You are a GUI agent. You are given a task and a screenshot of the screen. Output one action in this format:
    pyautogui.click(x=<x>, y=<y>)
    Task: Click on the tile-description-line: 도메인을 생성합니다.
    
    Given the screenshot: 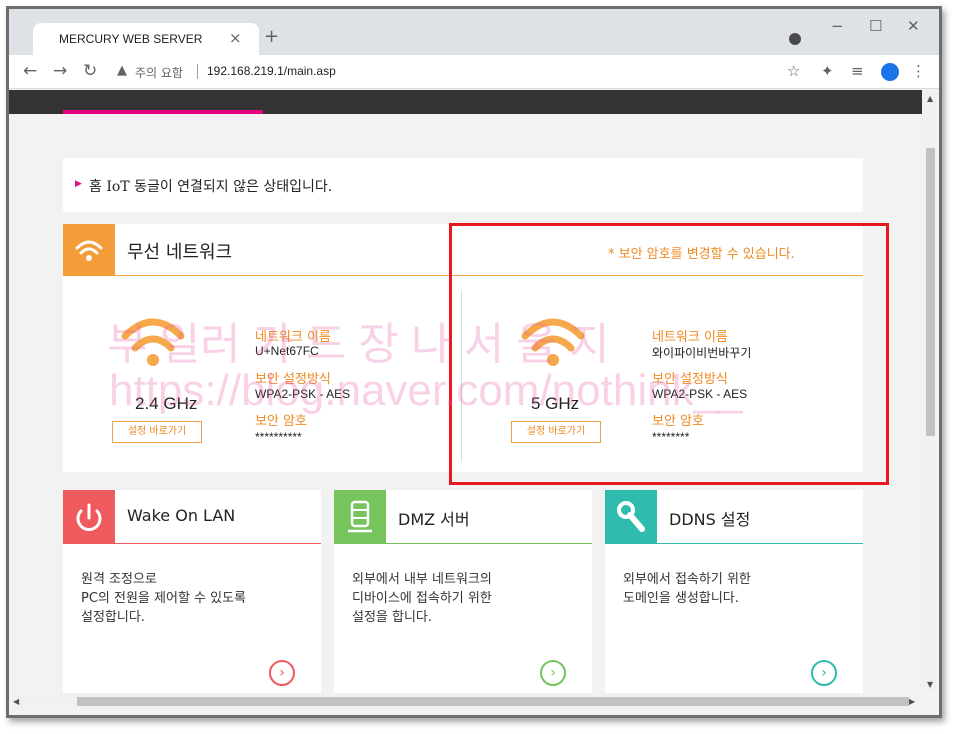 What is the action you would take?
    pyautogui.click(x=681, y=598)
    